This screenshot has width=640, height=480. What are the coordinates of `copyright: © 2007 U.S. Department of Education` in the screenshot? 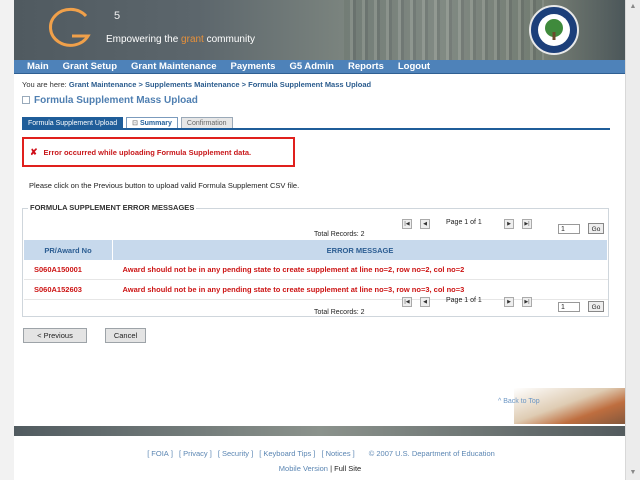 It's located at (431, 453).